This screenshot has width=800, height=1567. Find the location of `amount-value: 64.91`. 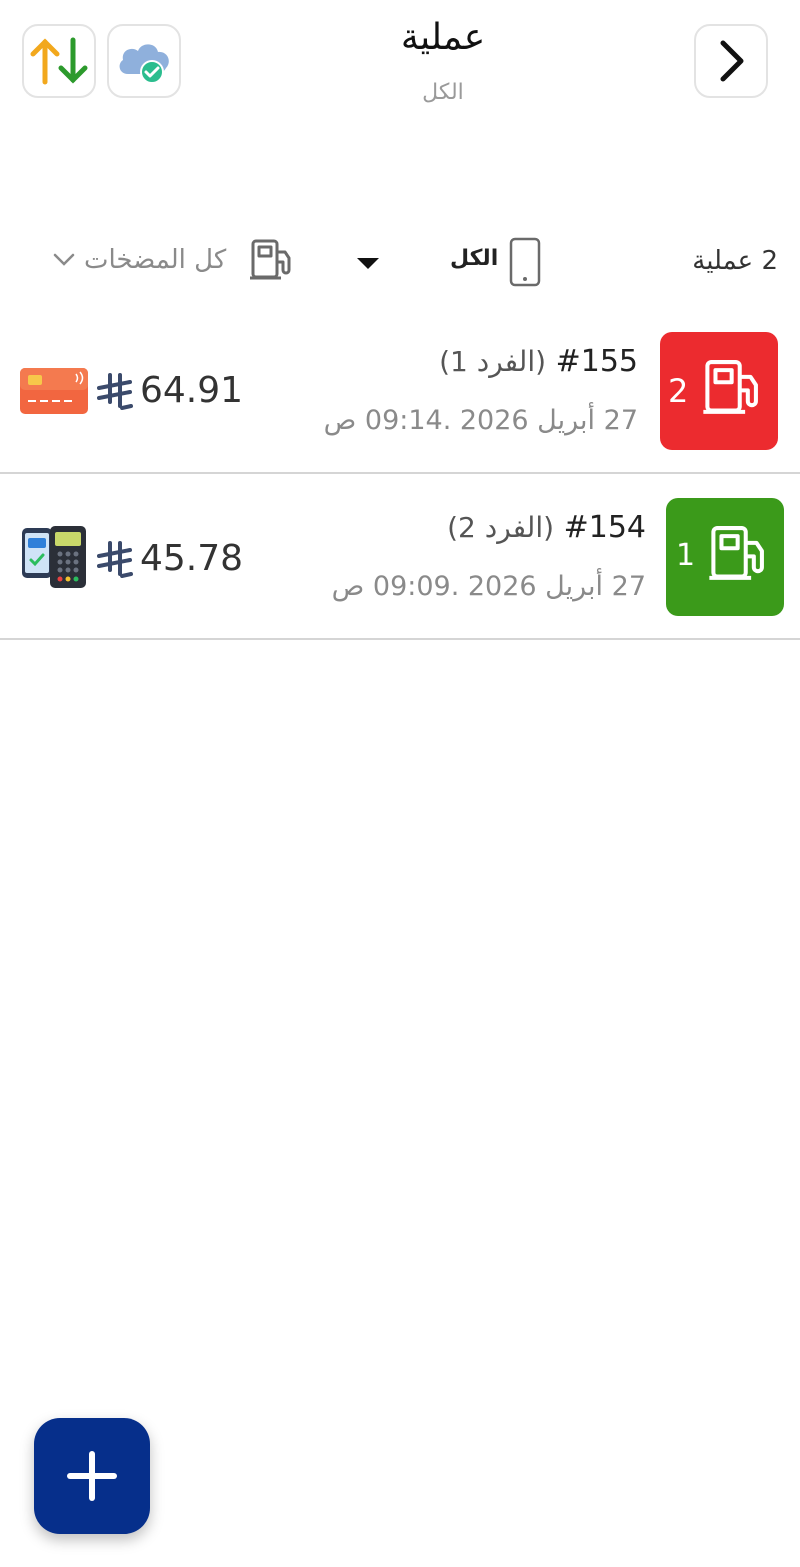

amount-value: 64.91 is located at coordinates (192, 390).